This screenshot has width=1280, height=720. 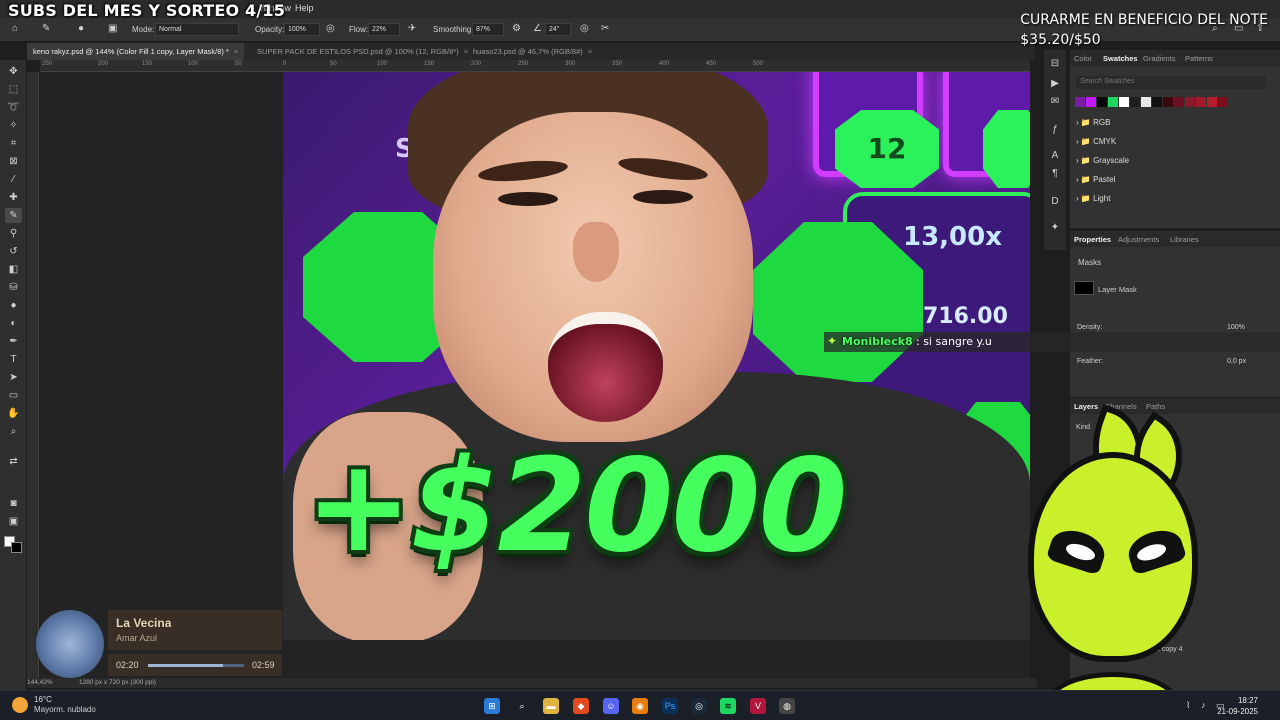 I want to click on pressure-size-icon: ◎, so click(x=584, y=28).